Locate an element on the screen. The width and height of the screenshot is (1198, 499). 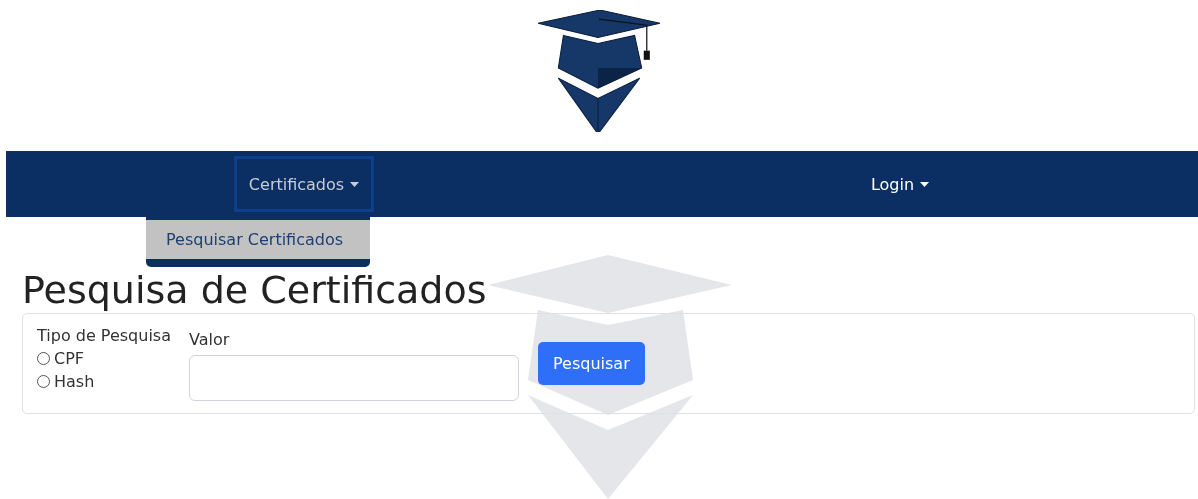
field-label: Valor is located at coordinates (210, 339).